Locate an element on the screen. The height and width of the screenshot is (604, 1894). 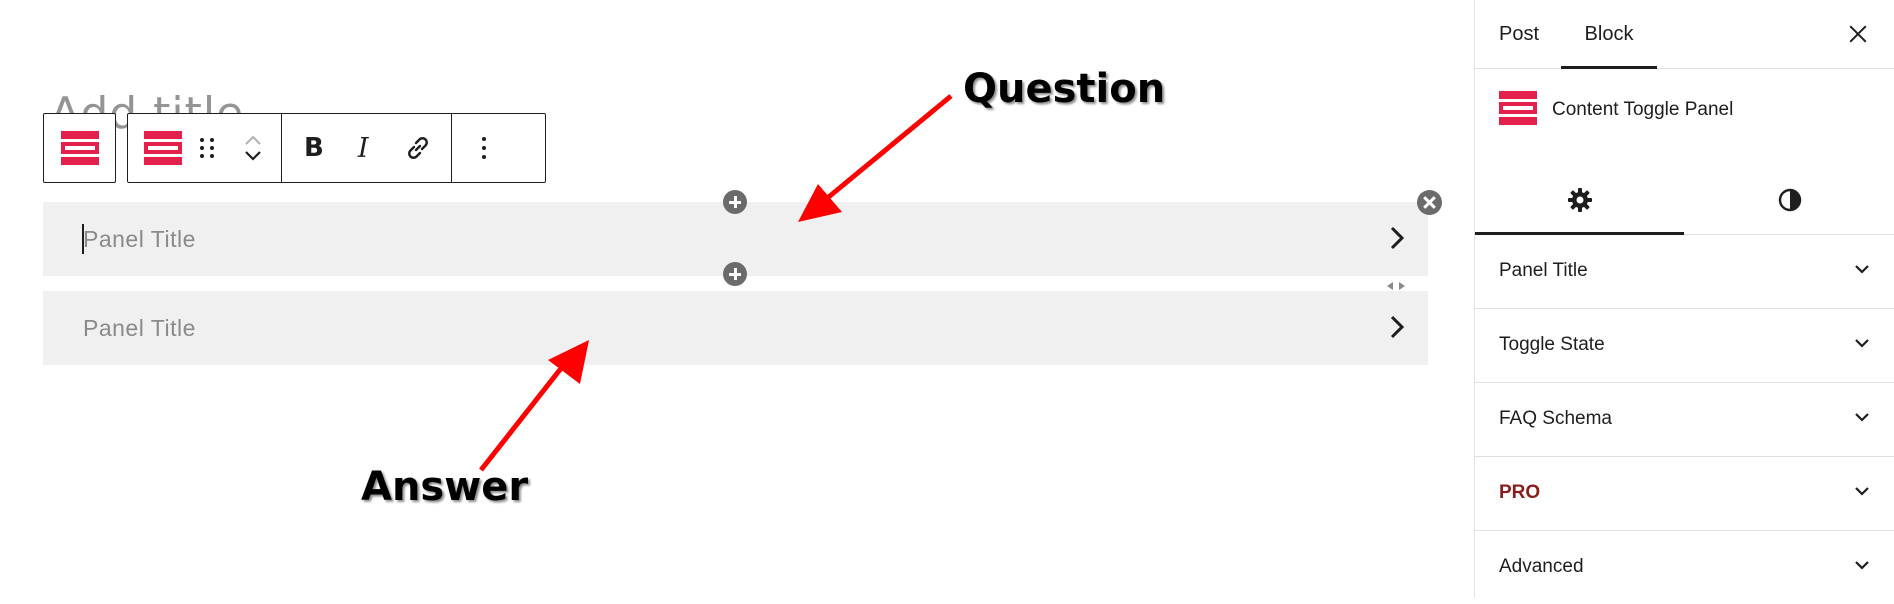
block-card: Content Toggle Panel is located at coordinates (1684, 114).